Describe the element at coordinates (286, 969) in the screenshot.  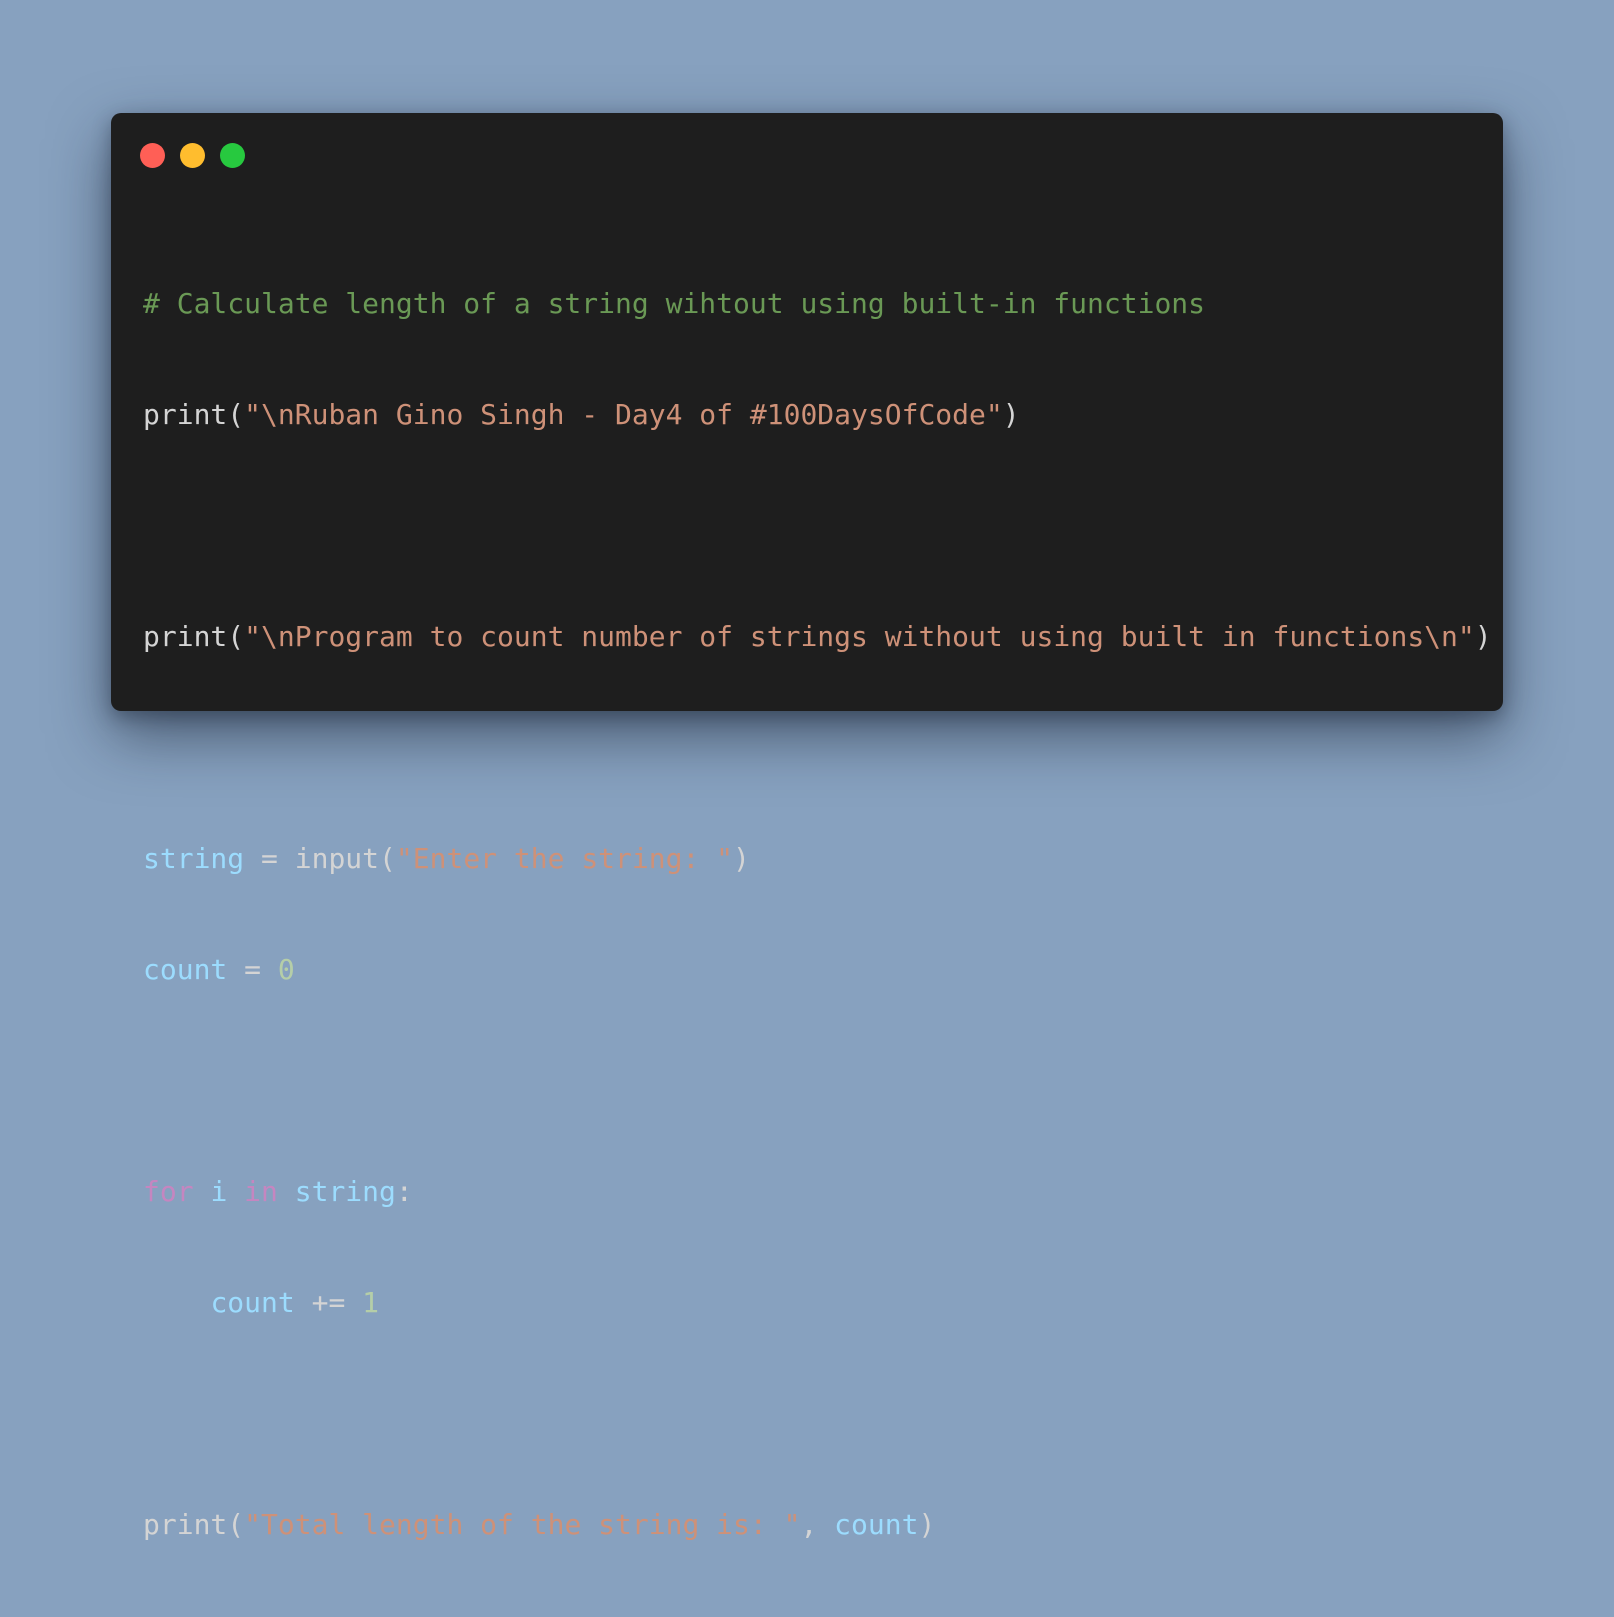
I see `number-literal: 0` at that location.